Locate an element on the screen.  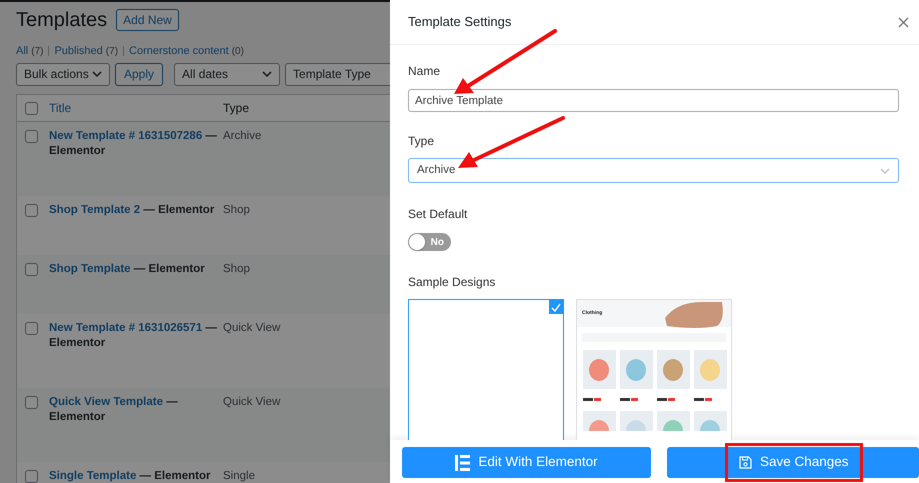
template-link: Single Template is located at coordinates (92, 476).